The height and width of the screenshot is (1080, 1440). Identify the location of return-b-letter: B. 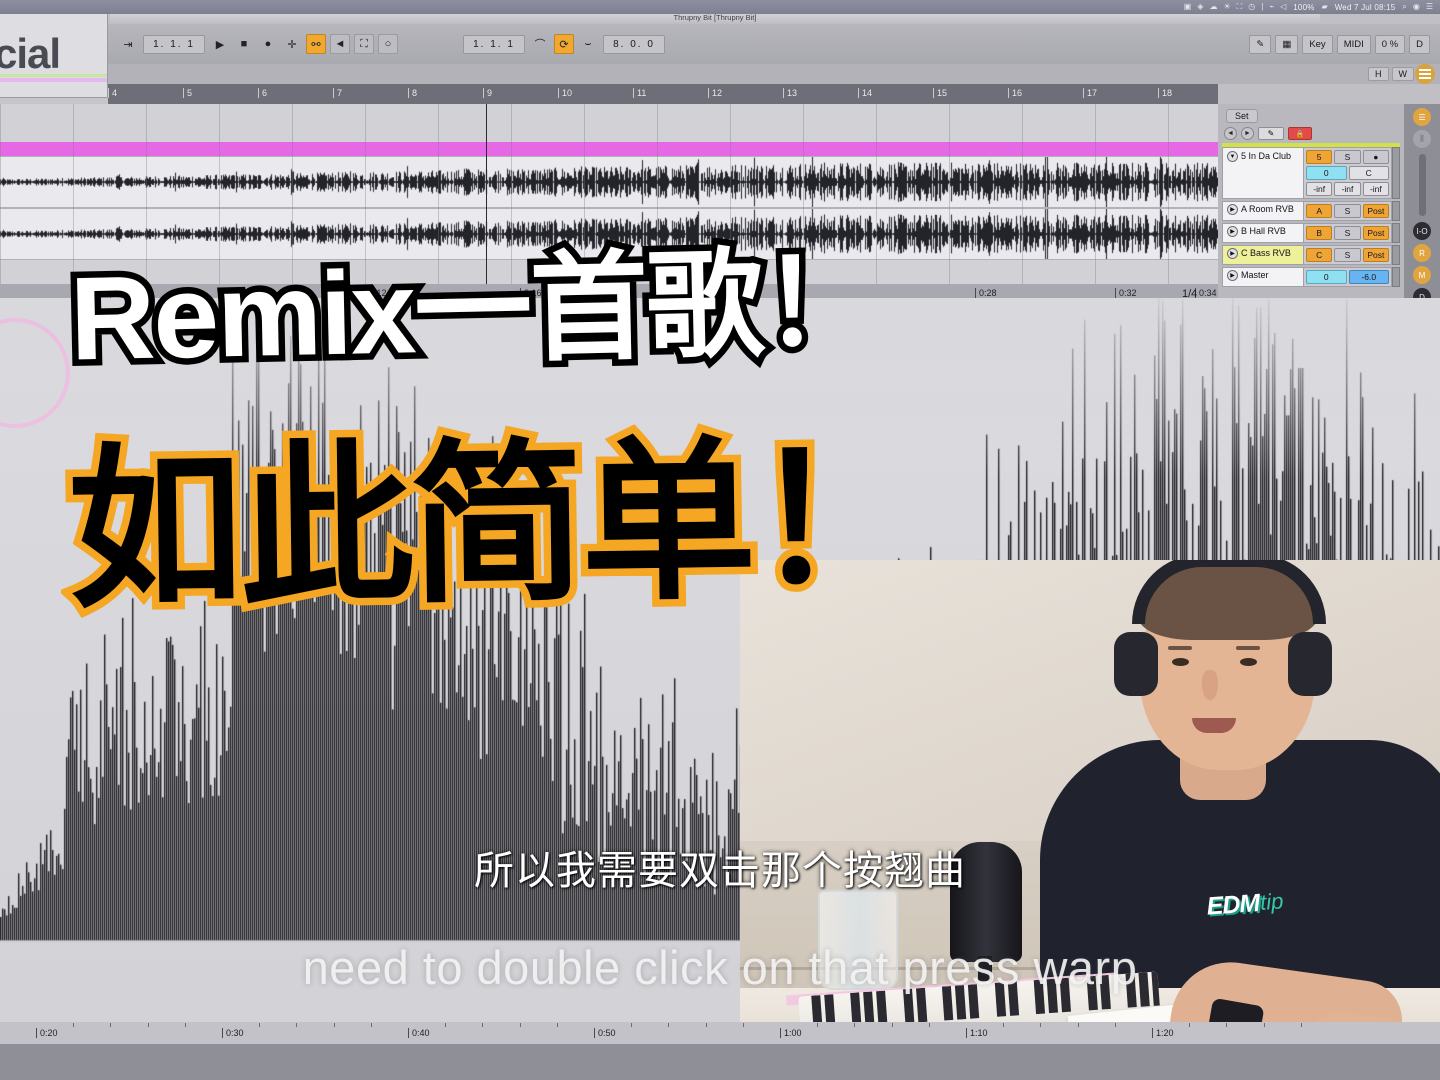
(1319, 233).